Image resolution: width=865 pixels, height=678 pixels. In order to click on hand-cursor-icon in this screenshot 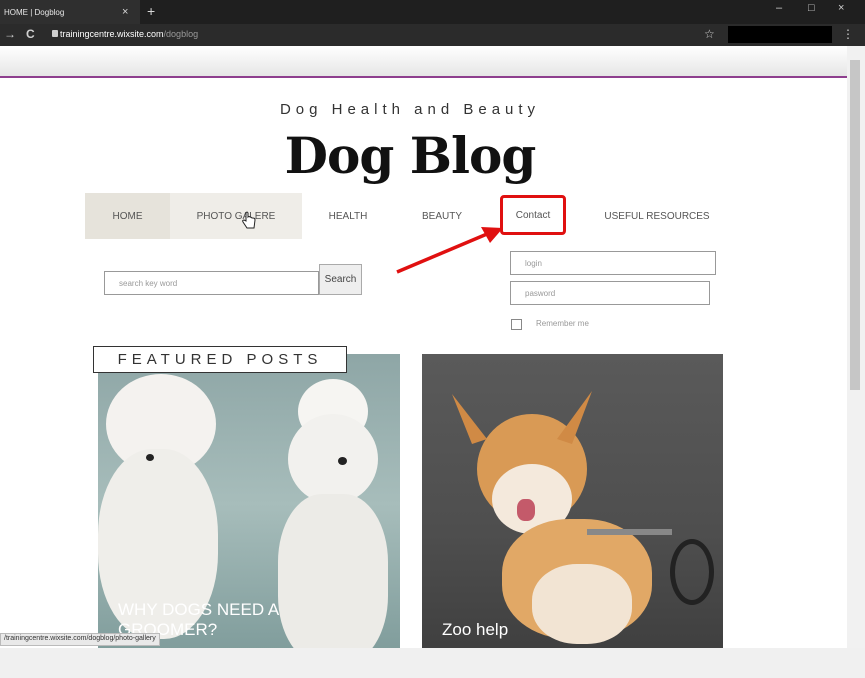, I will do `click(249, 220)`.